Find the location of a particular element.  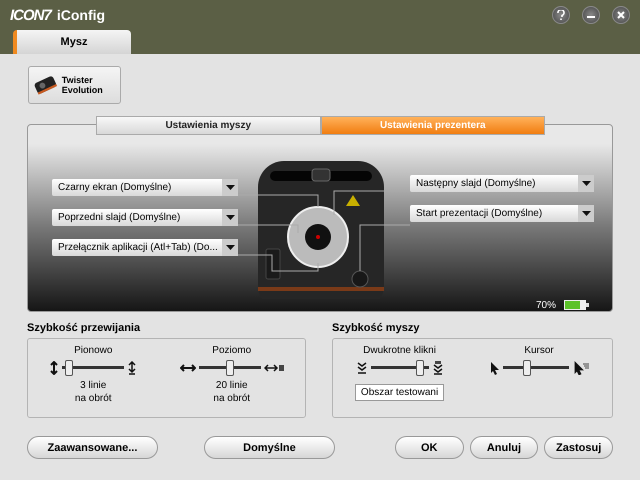

action-button: Domyślne is located at coordinates (269, 447).